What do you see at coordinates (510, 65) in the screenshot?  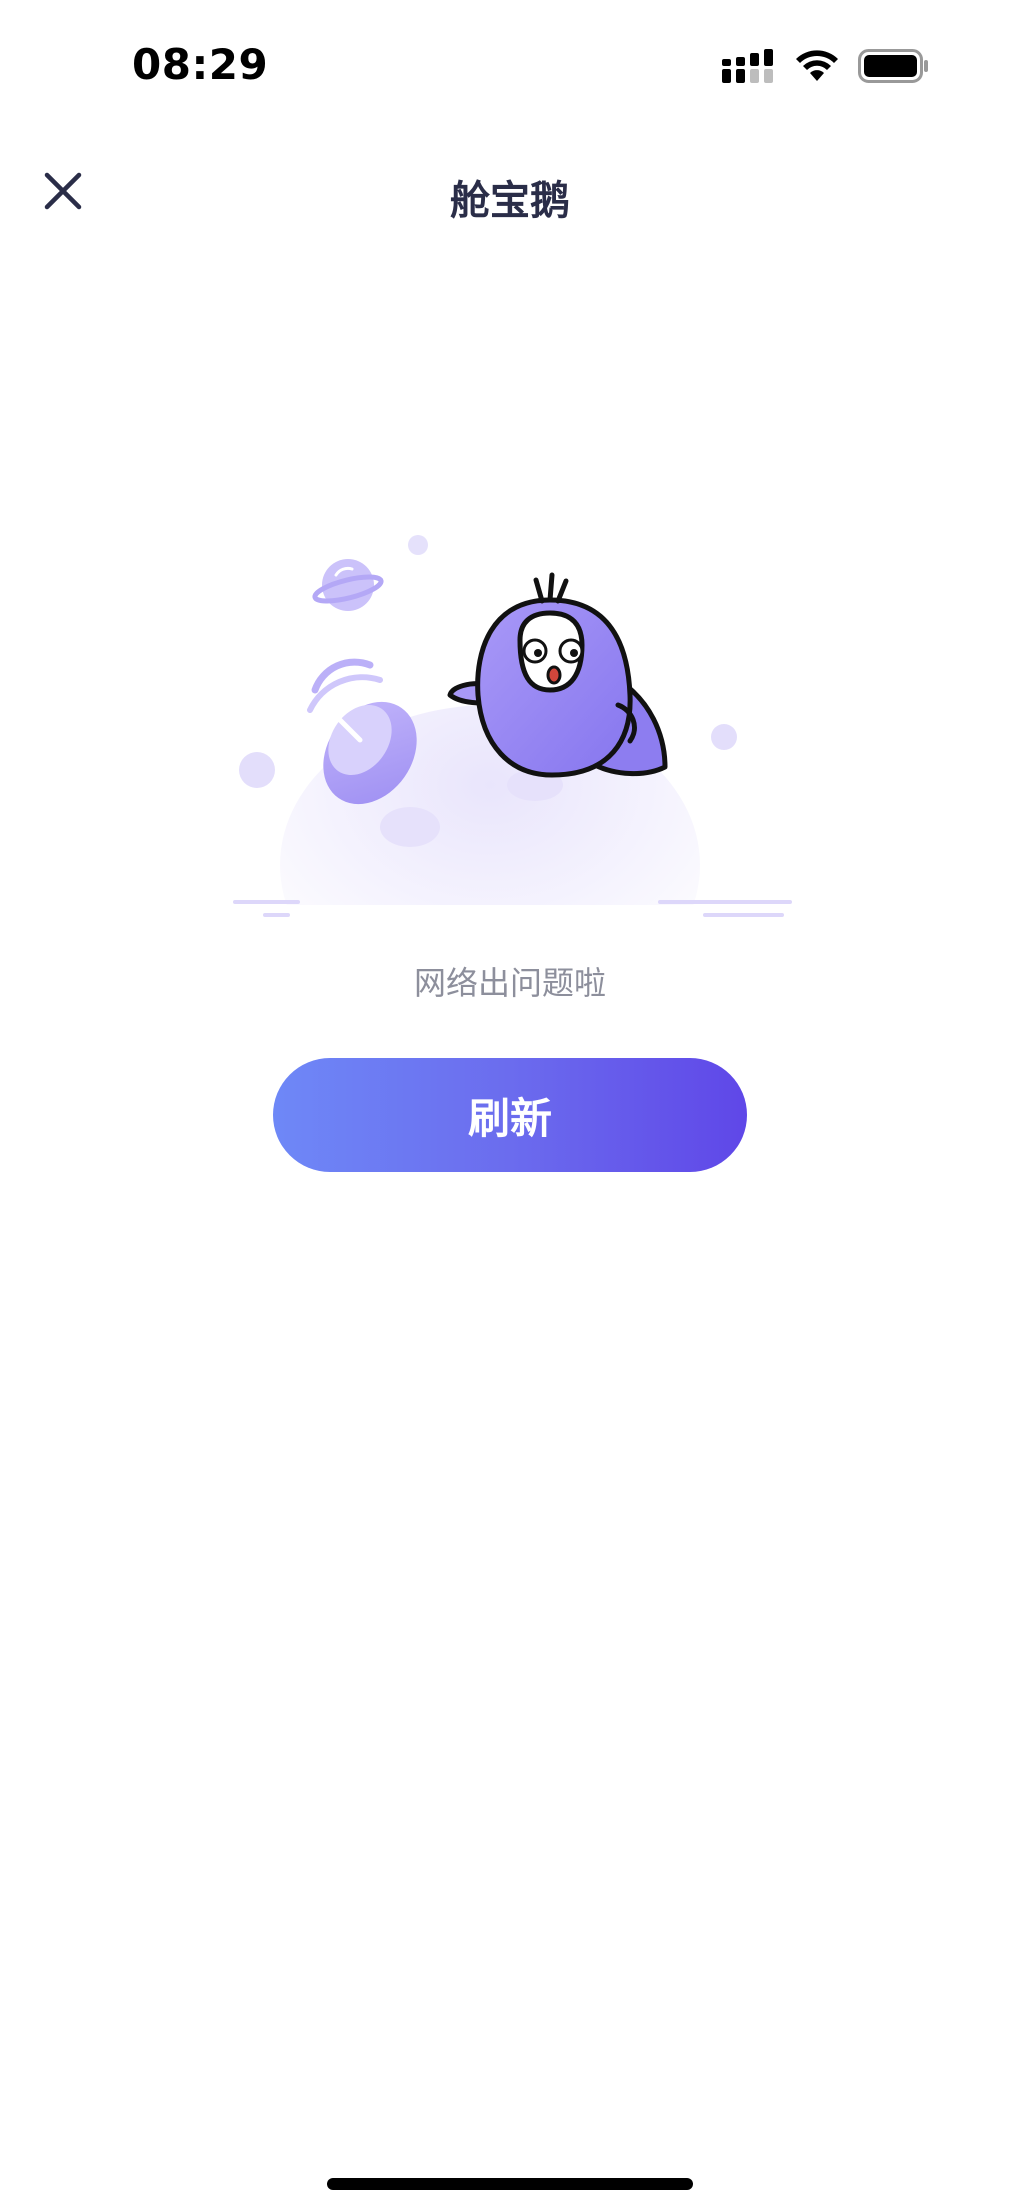 I see `status-bar: 08:29` at bounding box center [510, 65].